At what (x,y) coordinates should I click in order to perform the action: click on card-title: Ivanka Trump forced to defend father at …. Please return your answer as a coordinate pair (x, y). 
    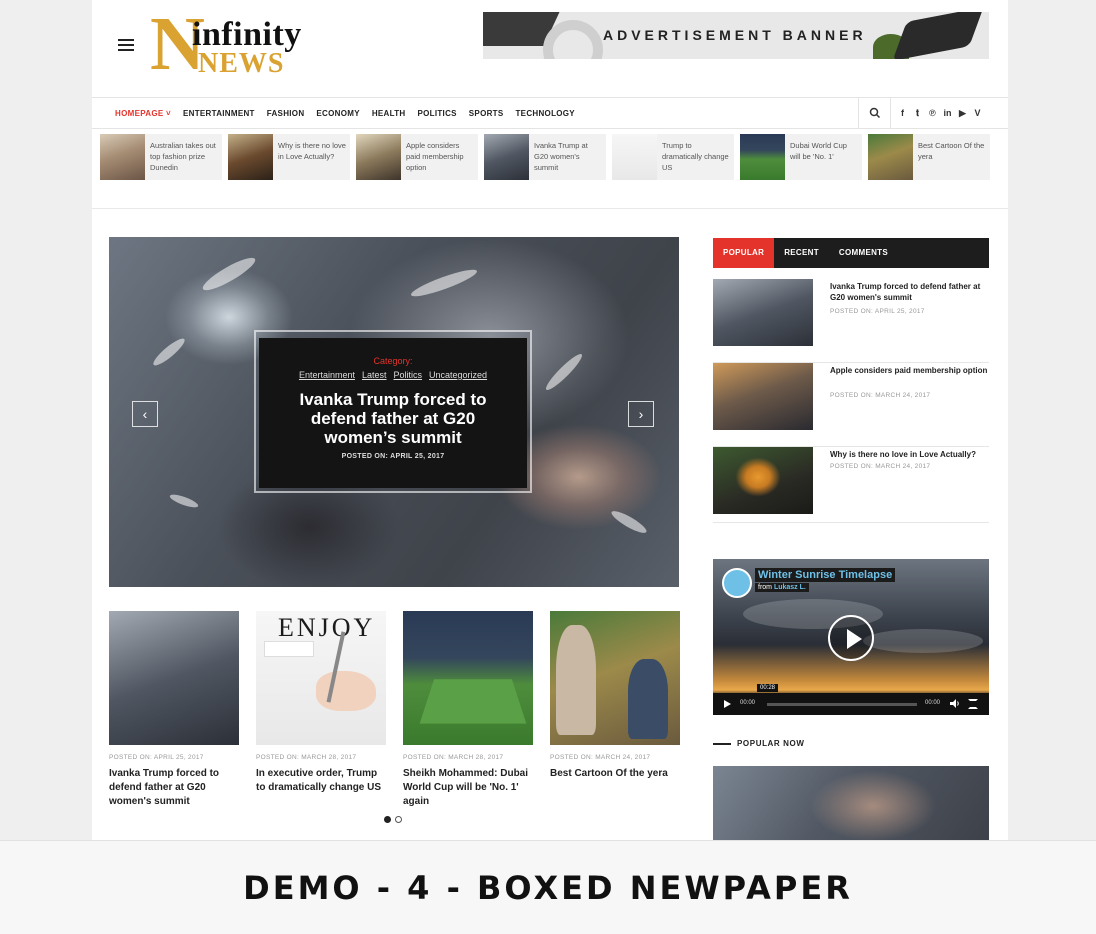
    Looking at the image, I should click on (174, 788).